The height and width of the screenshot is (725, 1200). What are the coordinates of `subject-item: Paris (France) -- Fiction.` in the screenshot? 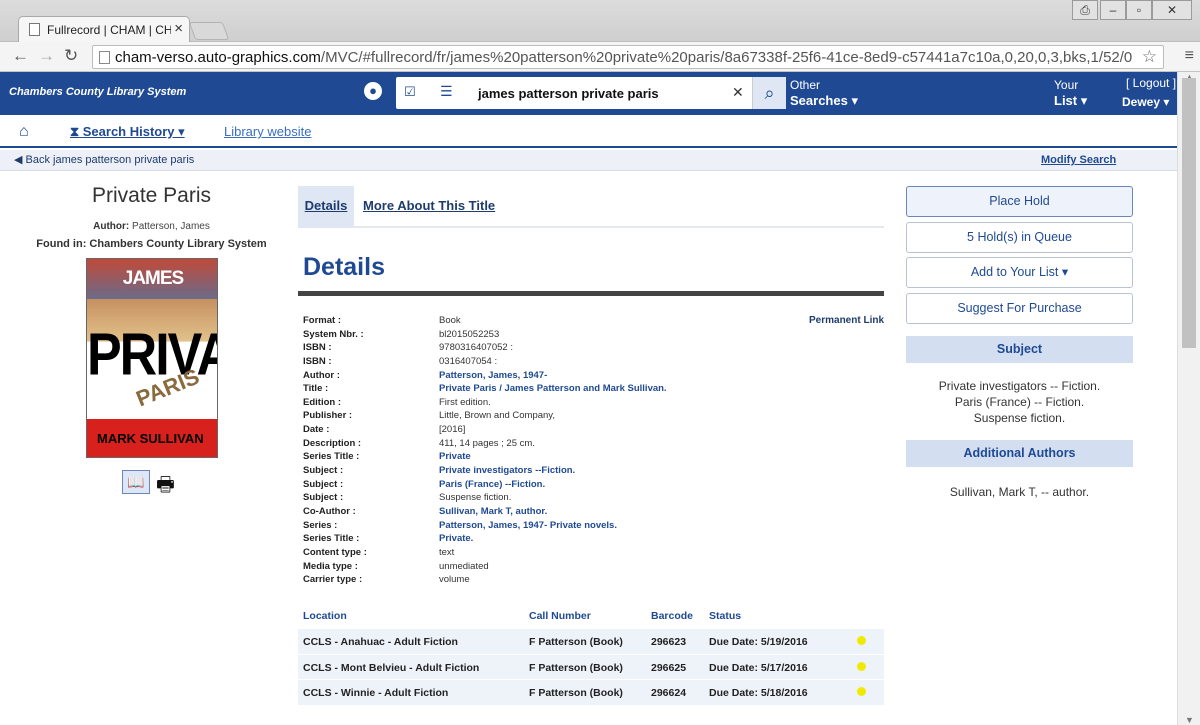 It's located at (1019, 402).